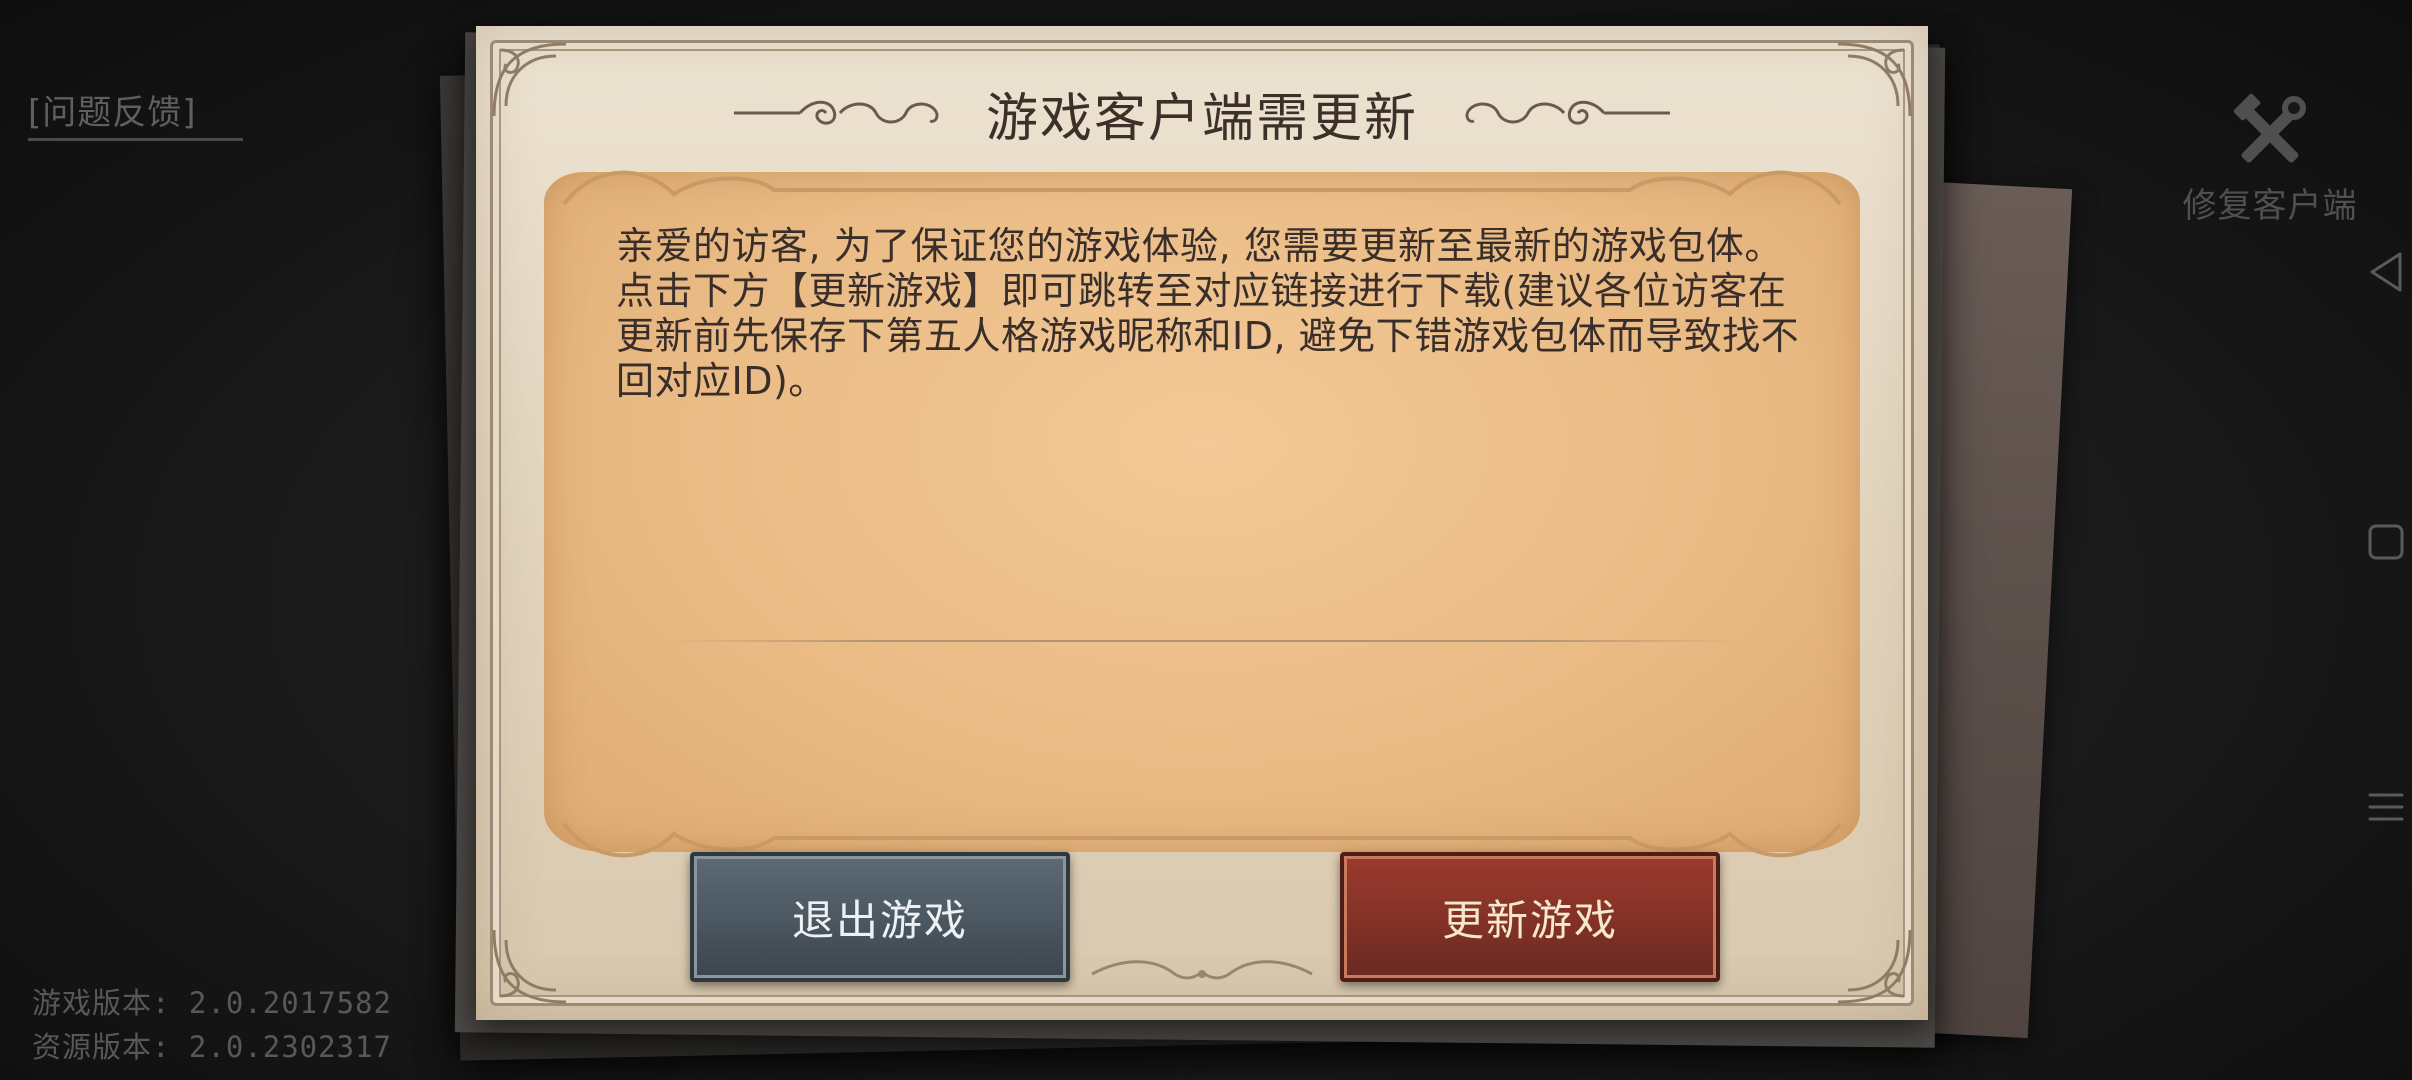  I want to click on dialog-title: 游戏客户端需更新, so click(1201, 118).